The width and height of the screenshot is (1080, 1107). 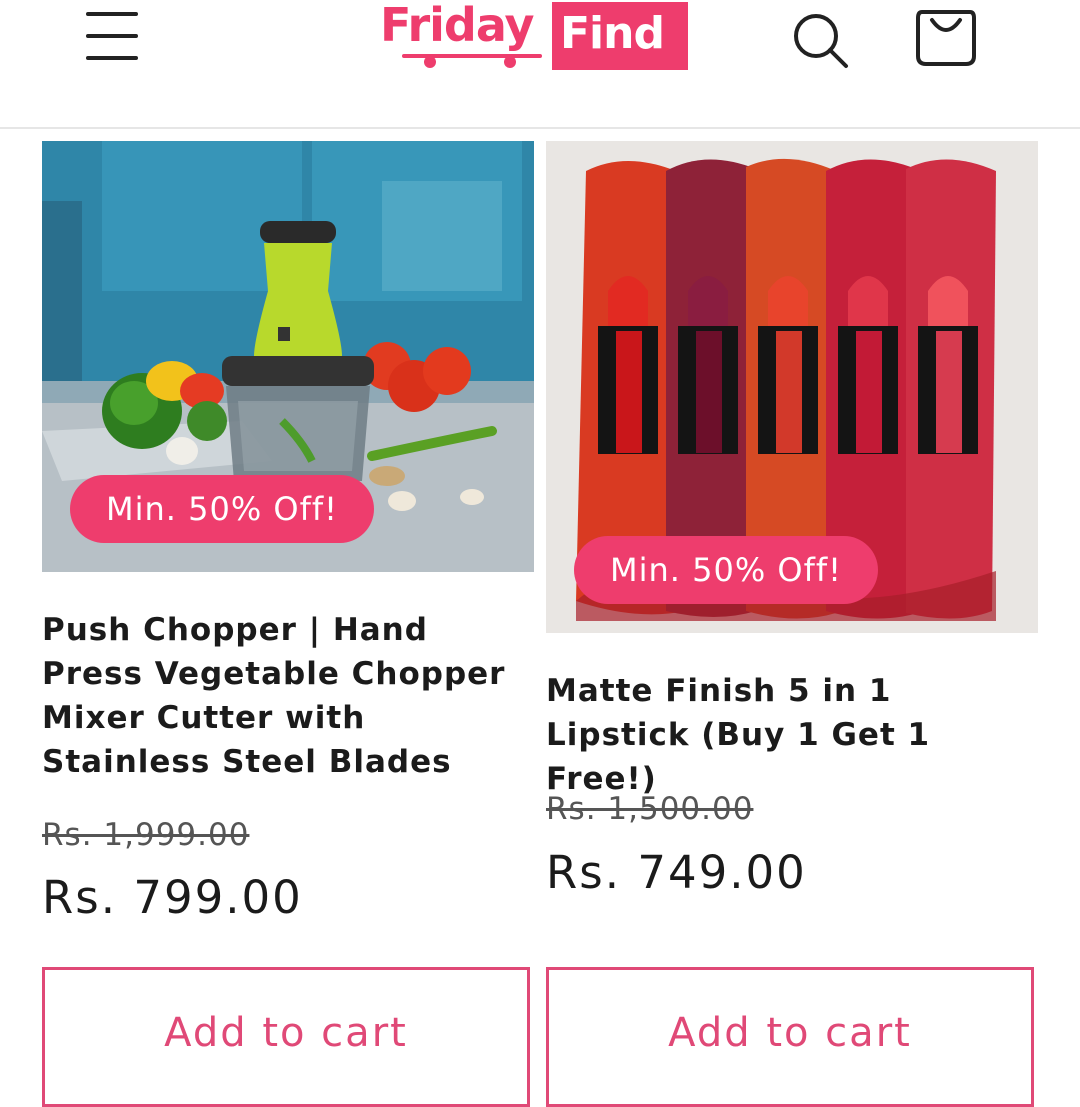 What do you see at coordinates (612, 33) in the screenshot?
I see `logo-text-find: Find` at bounding box center [612, 33].